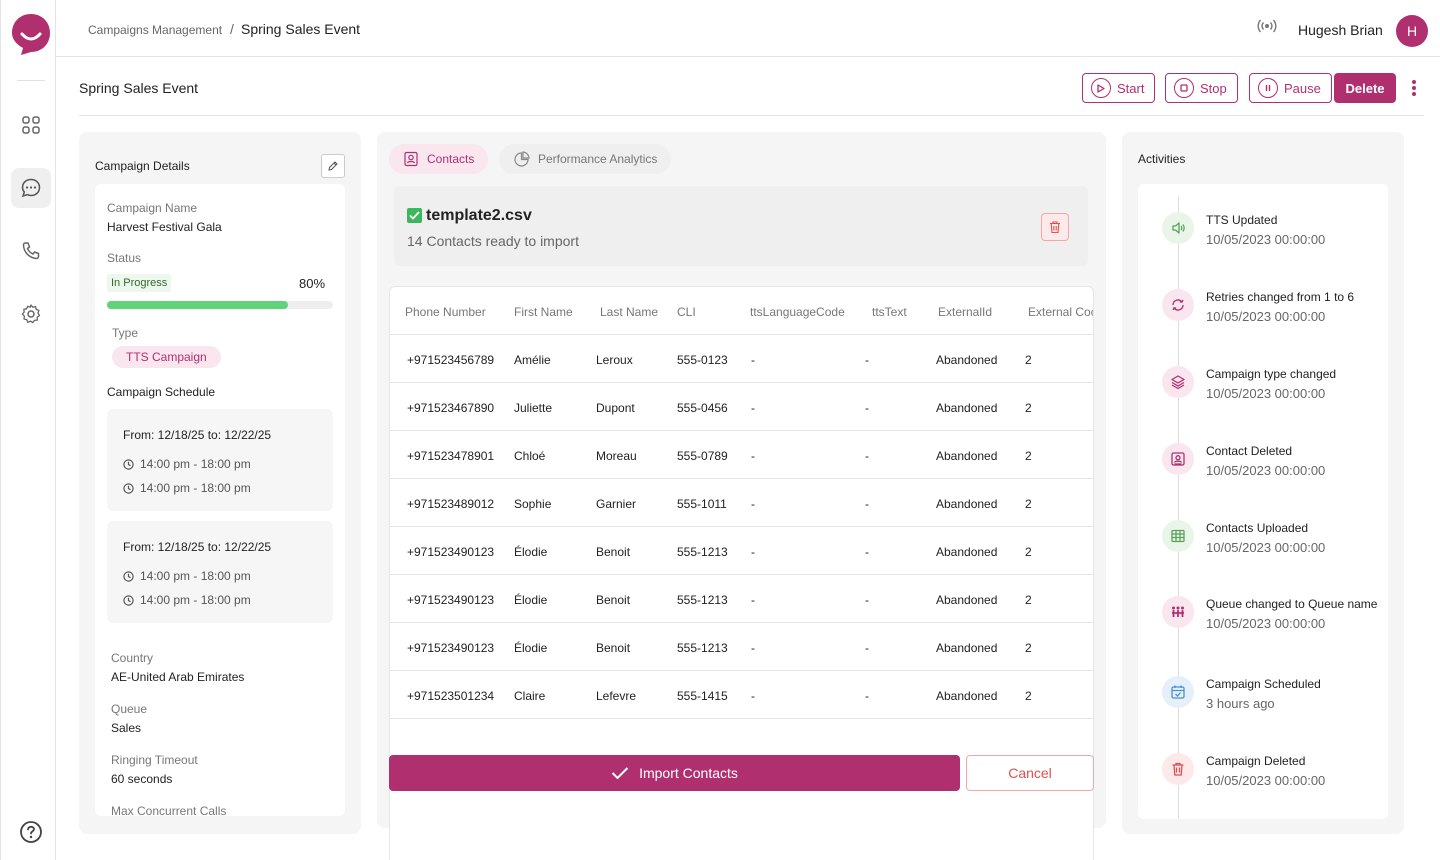 This screenshot has height=860, width=1440. I want to click on queue-icon, so click(1178, 612).